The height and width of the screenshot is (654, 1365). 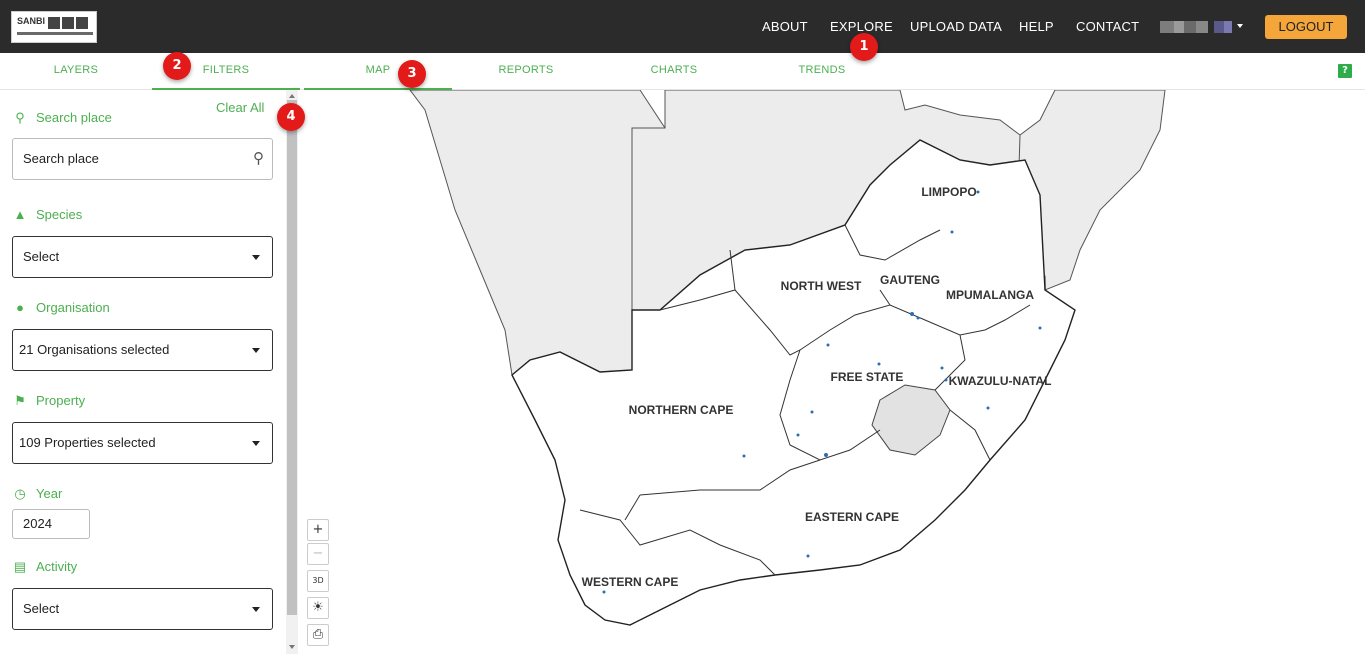 What do you see at coordinates (142, 350) in the screenshot?
I see `organisation-select: 21 Organisations selected` at bounding box center [142, 350].